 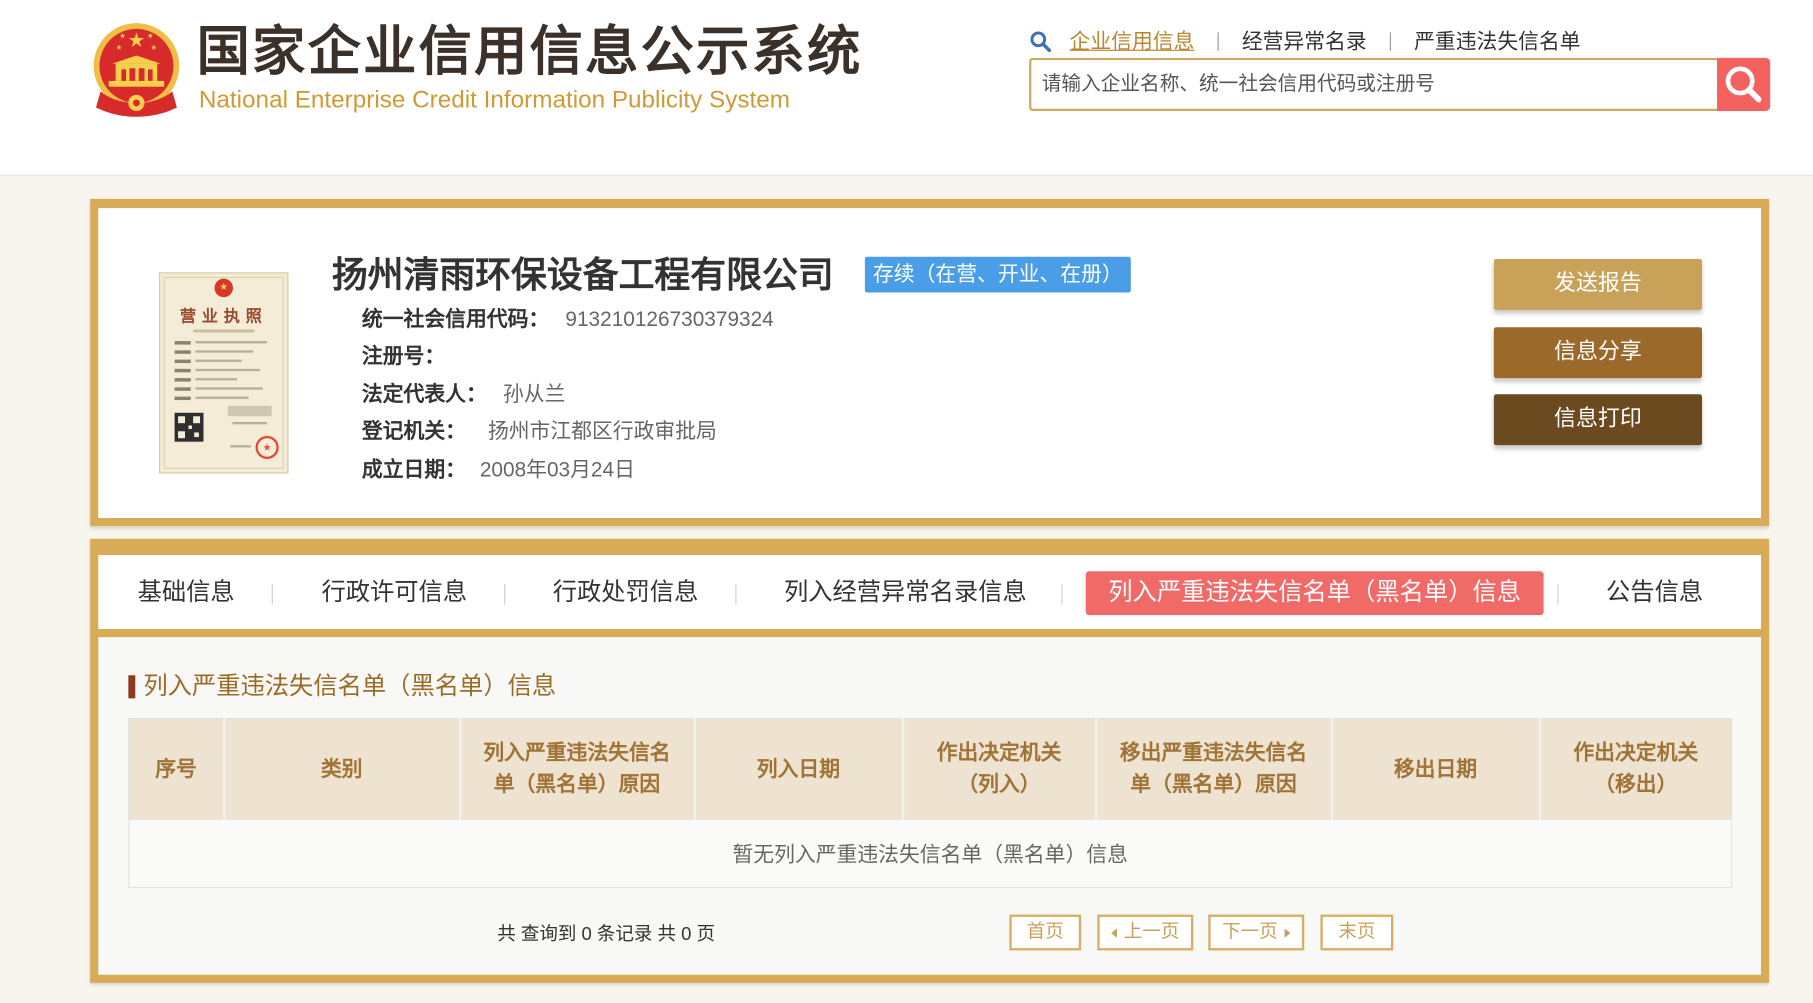 I want to click on column-header-removal-authority: 作出决定机关 （移出）, so click(x=1635, y=769).